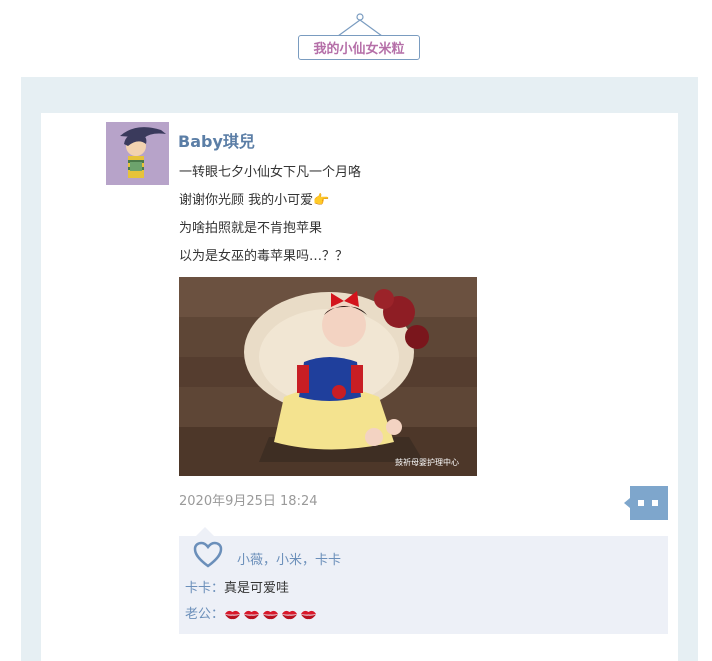  I want to click on baby-photo-image, so click(328, 376).